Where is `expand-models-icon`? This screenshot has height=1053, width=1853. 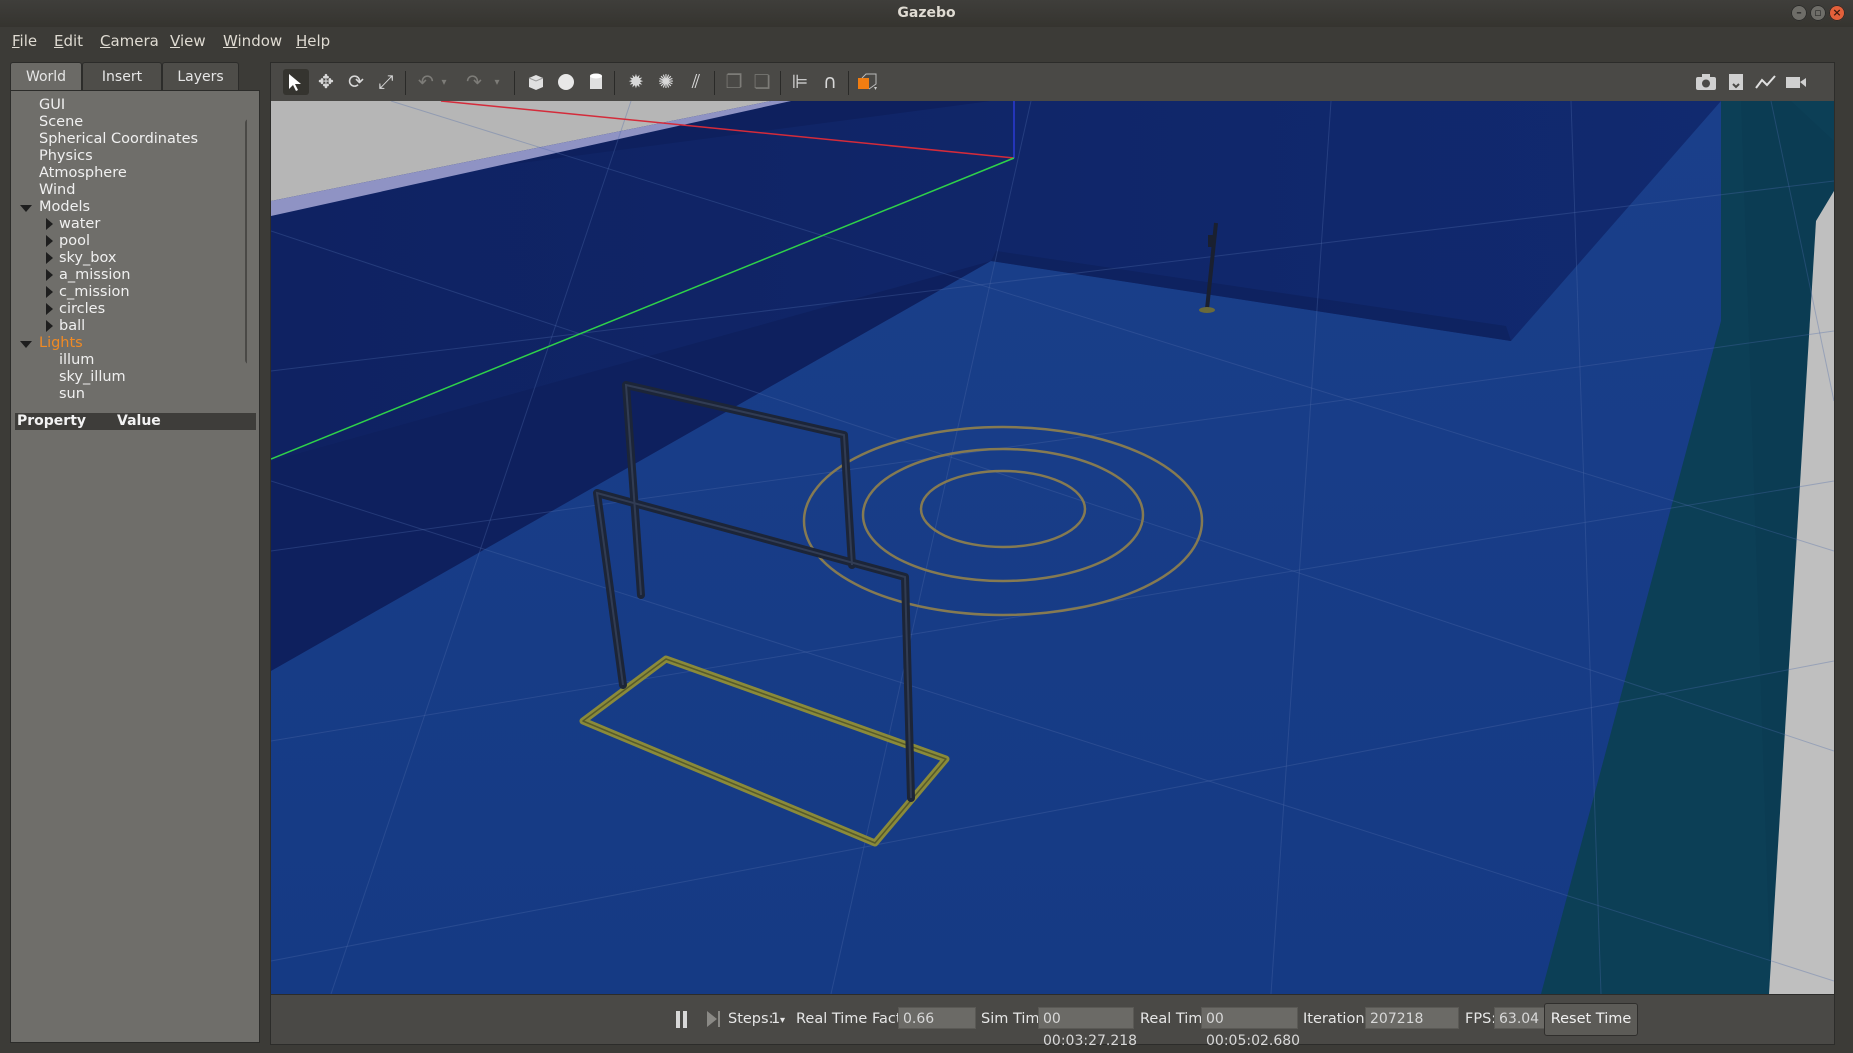 expand-models-icon is located at coordinates (26, 208).